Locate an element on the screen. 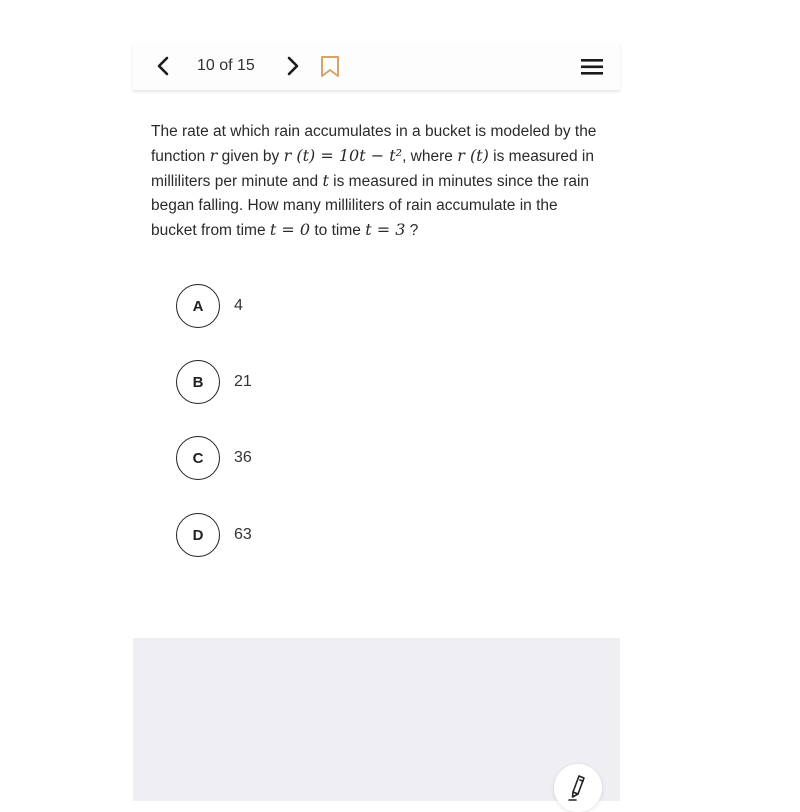  top-nav-bar: 10 of 15 is located at coordinates (376, 66).